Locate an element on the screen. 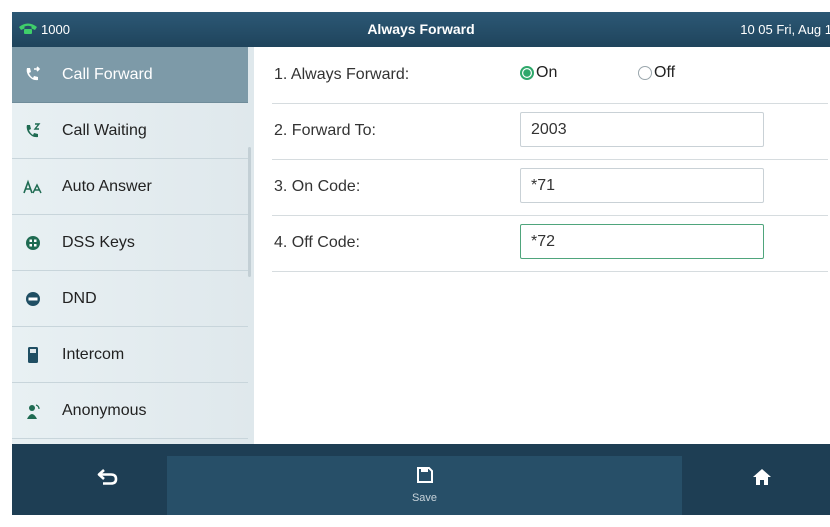  setting-row-on-code: 3. On Code: *71 is located at coordinates (550, 187).